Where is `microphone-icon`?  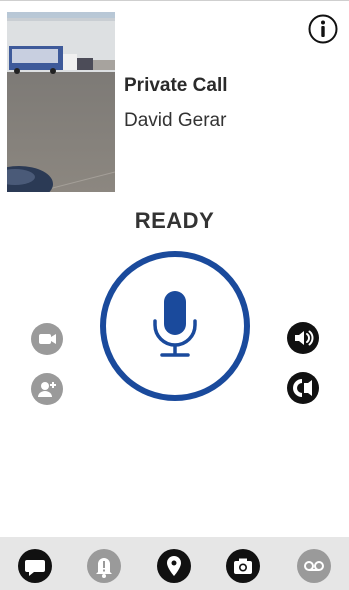
microphone-icon is located at coordinates (175, 326).